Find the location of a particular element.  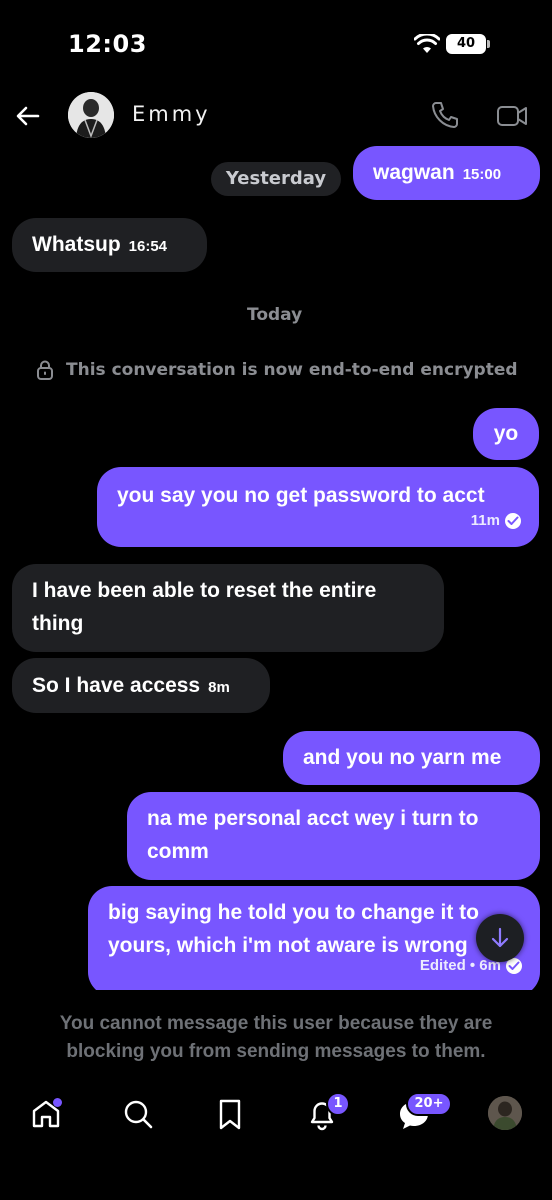

message-meta: 11m is located at coordinates (496, 520).